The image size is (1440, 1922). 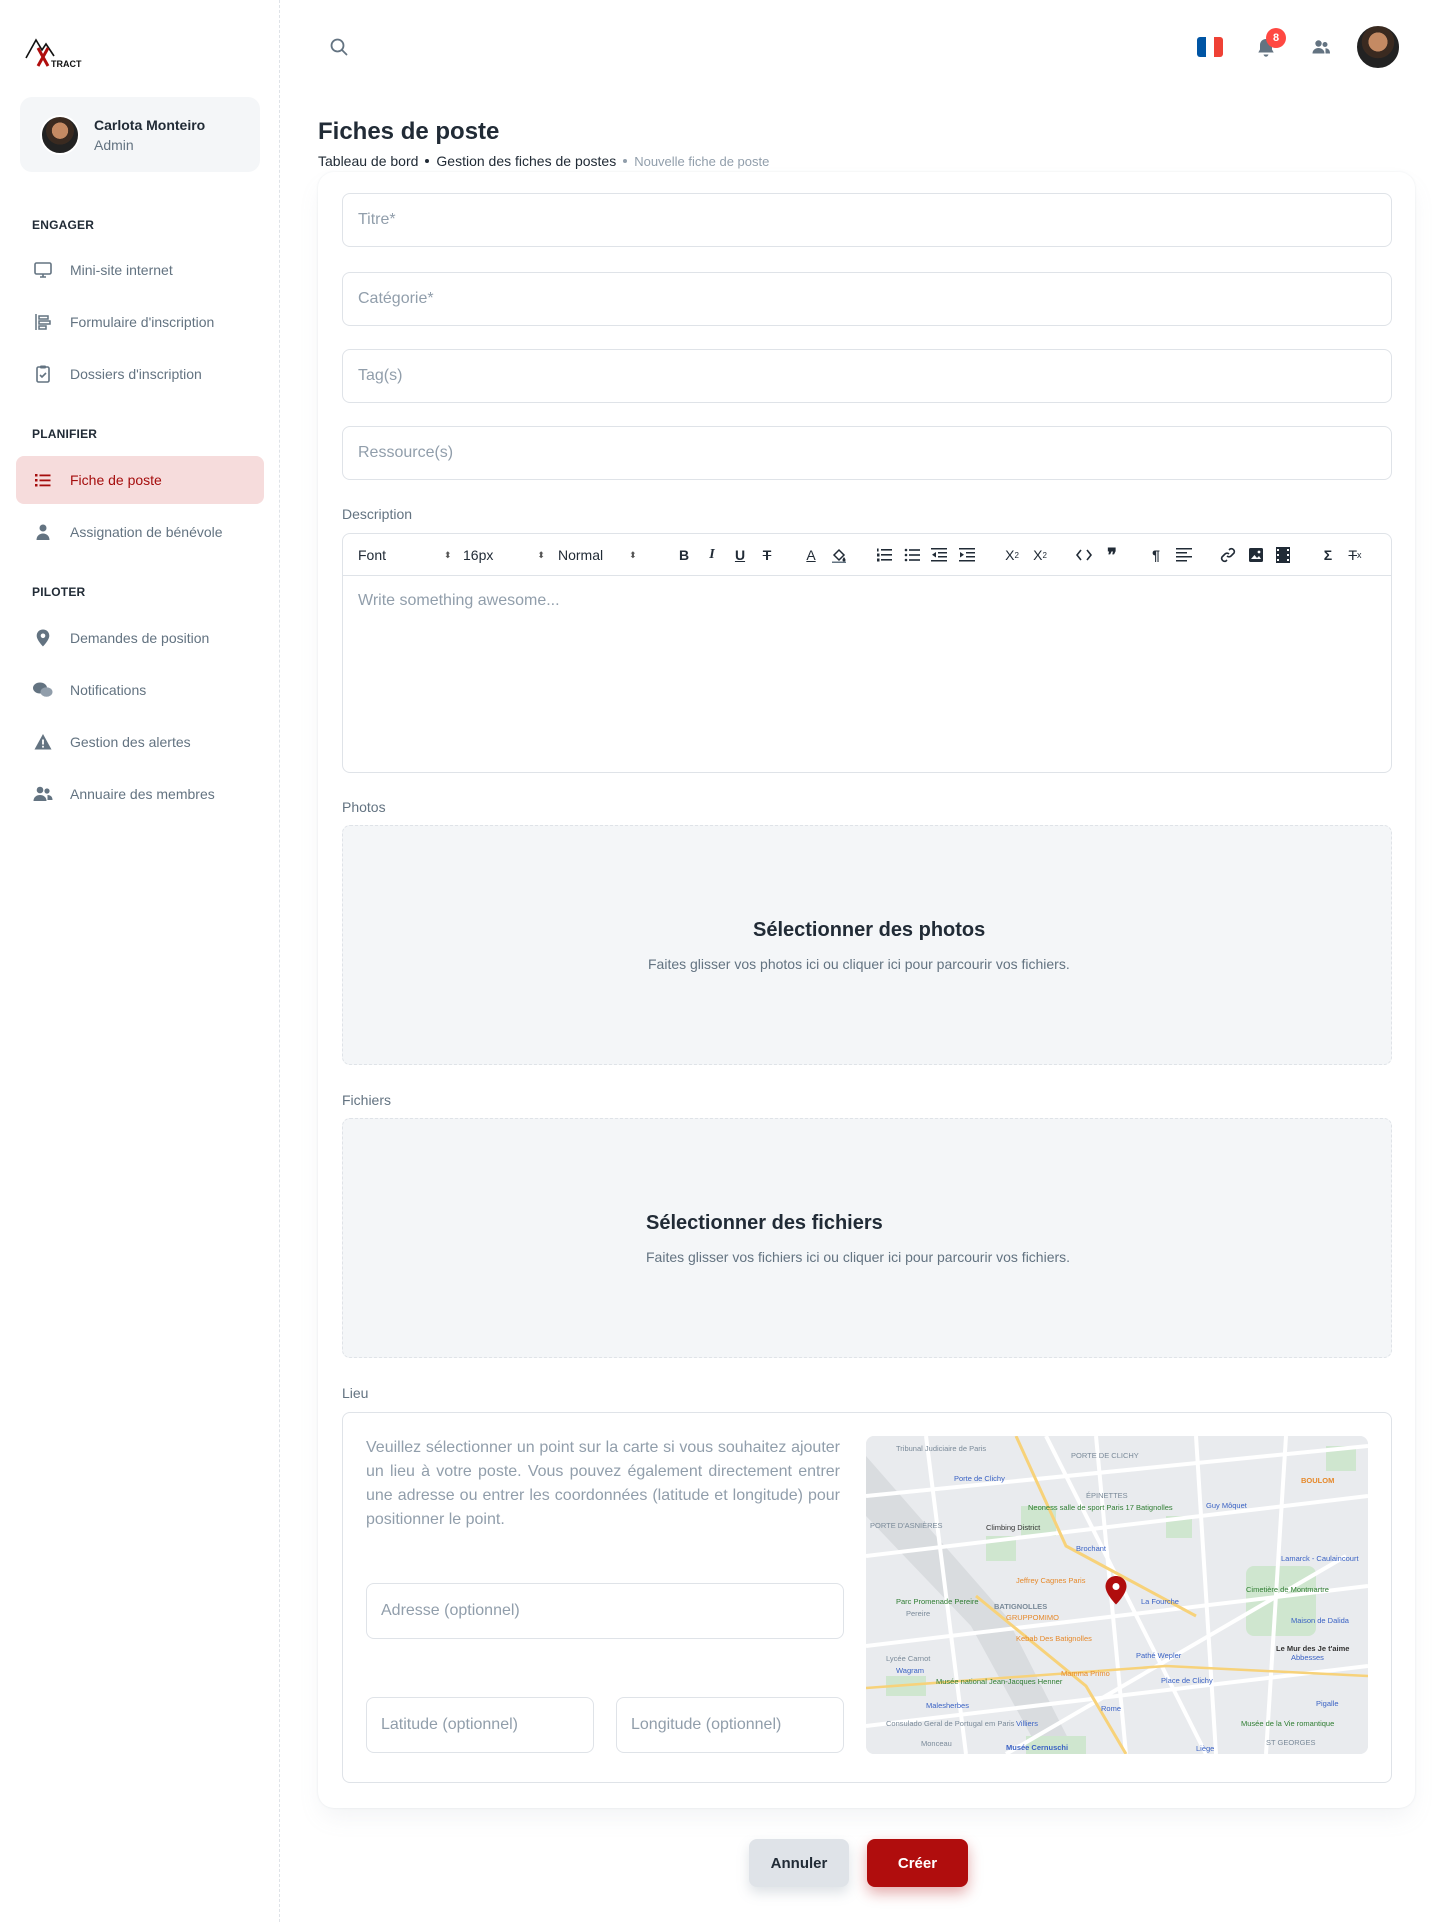 I want to click on image-icon, so click(x=1256, y=555).